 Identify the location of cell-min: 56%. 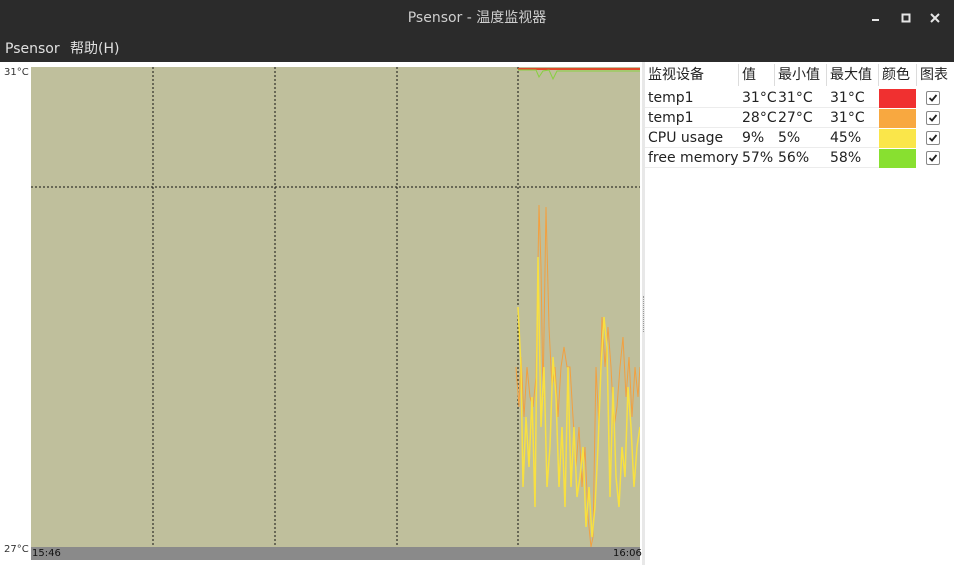
(801, 158).